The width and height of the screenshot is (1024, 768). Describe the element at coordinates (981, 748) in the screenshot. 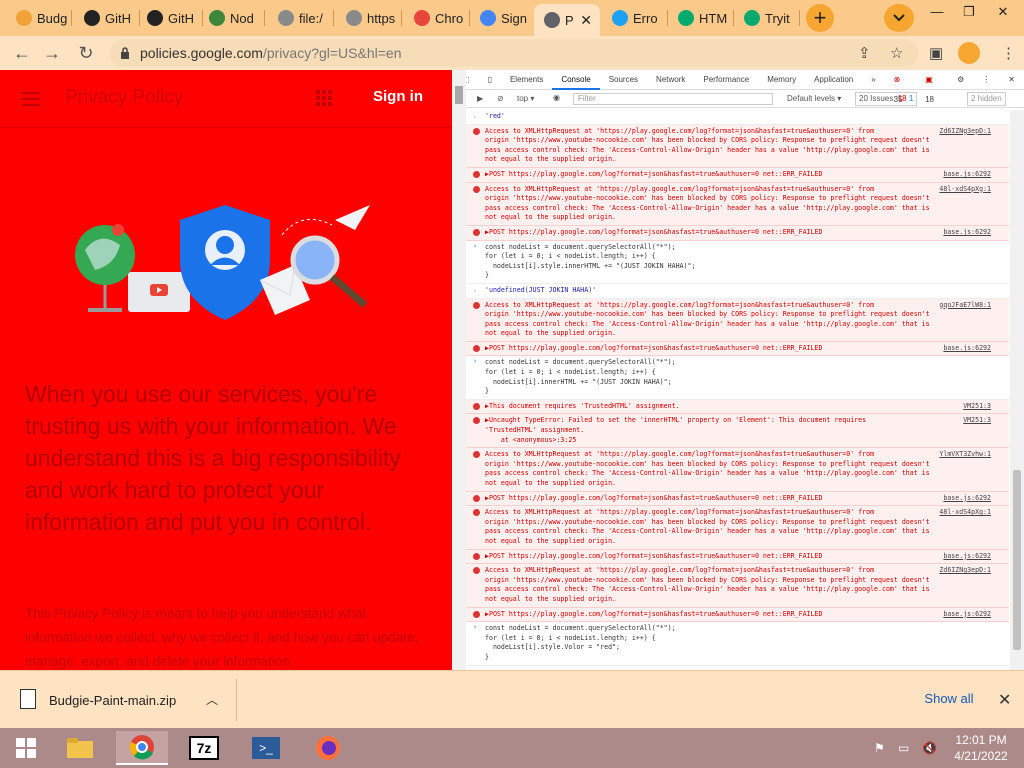

I see `system-clock: 12:01 PM 4/21/2022` at that location.